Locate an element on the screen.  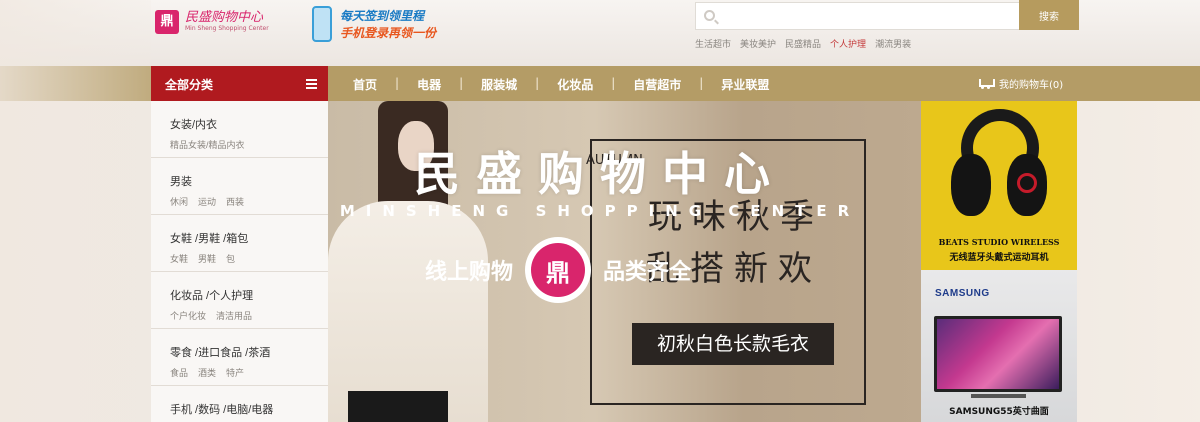
promo-line-2: 手机登录再领一份 is located at coordinates (388, 32).